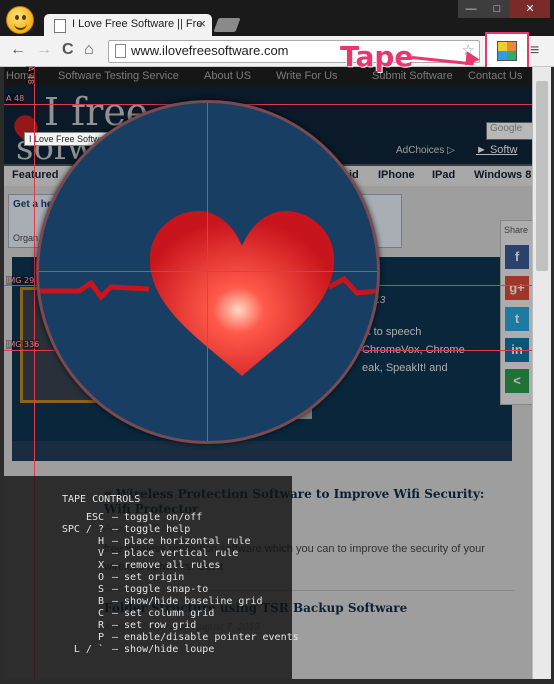  What do you see at coordinates (23, 344) in the screenshot?
I see `rule-label: IMG 336` at bounding box center [23, 344].